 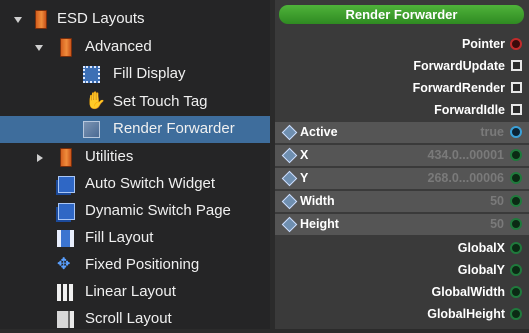 I want to click on tree-item-fill-layout: Fill Layout, so click(x=135, y=238).